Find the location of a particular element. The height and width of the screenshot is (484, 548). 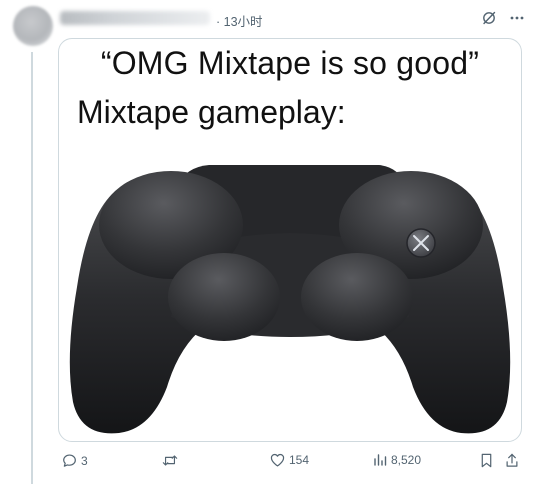

more-icon is located at coordinates (517, 18).